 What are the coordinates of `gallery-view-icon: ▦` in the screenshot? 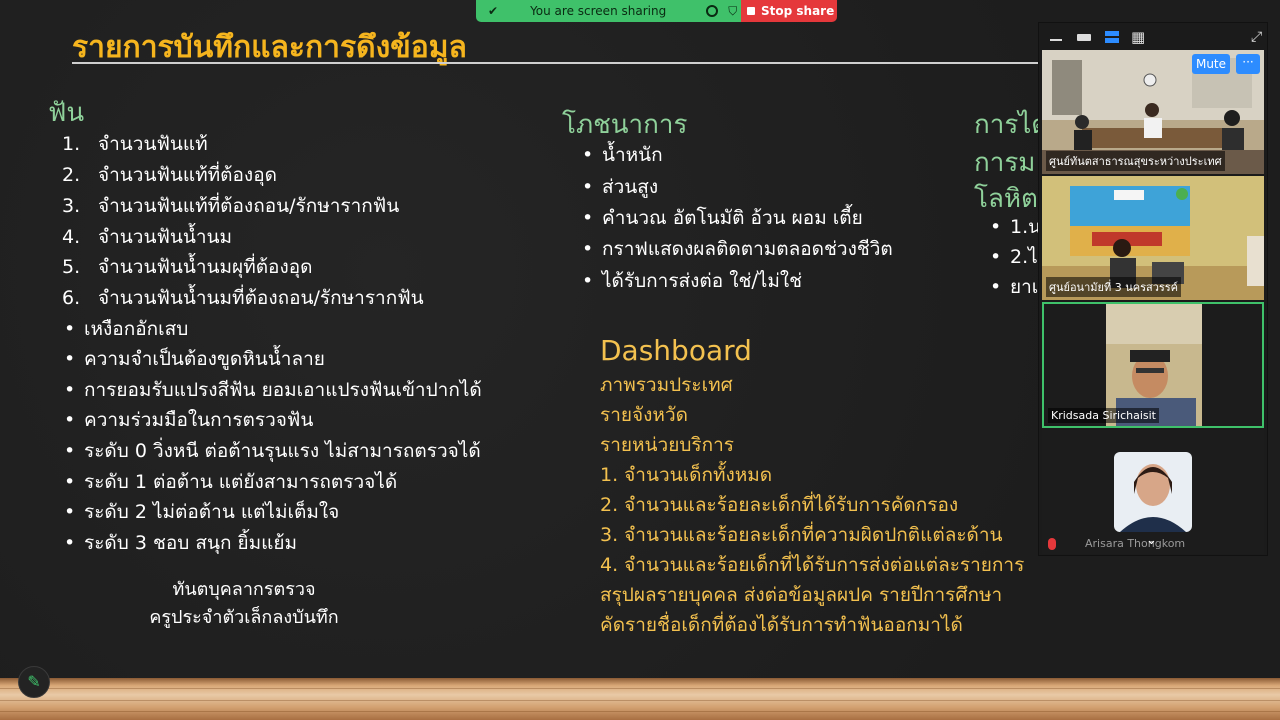 It's located at (1140, 37).